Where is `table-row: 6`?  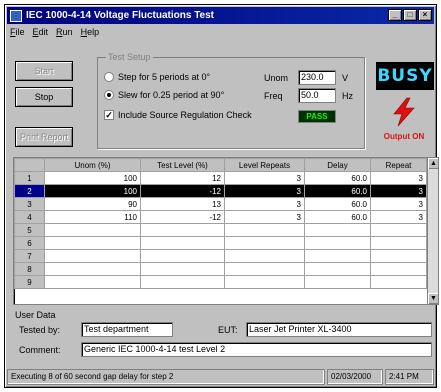 table-row: 6 is located at coordinates (220, 243).